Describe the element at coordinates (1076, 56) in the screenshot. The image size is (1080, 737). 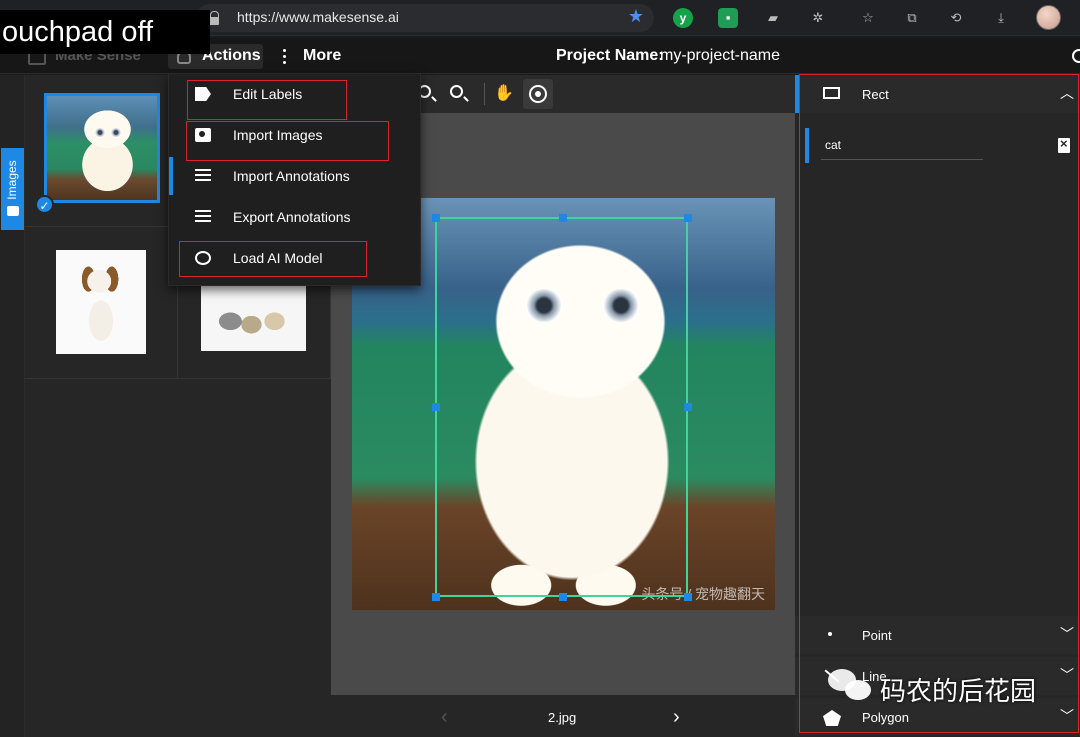
I see `github-icon` at that location.